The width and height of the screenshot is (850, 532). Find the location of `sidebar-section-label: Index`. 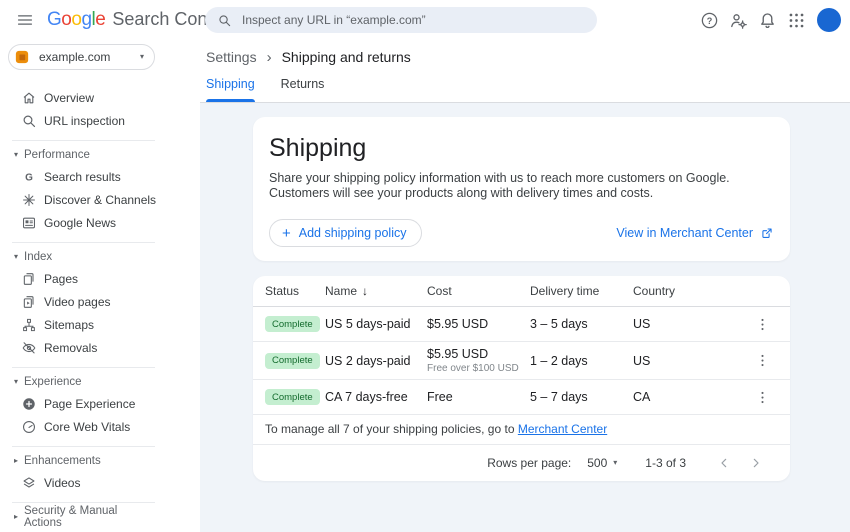

sidebar-section-label: Index is located at coordinates (38, 257).